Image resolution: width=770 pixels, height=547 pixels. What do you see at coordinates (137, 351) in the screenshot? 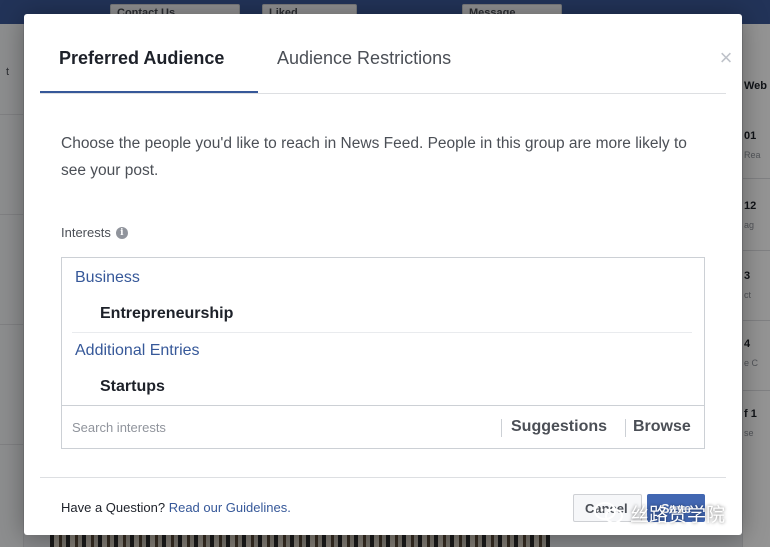
I see `category-additional-entries: Additional Entries` at bounding box center [137, 351].